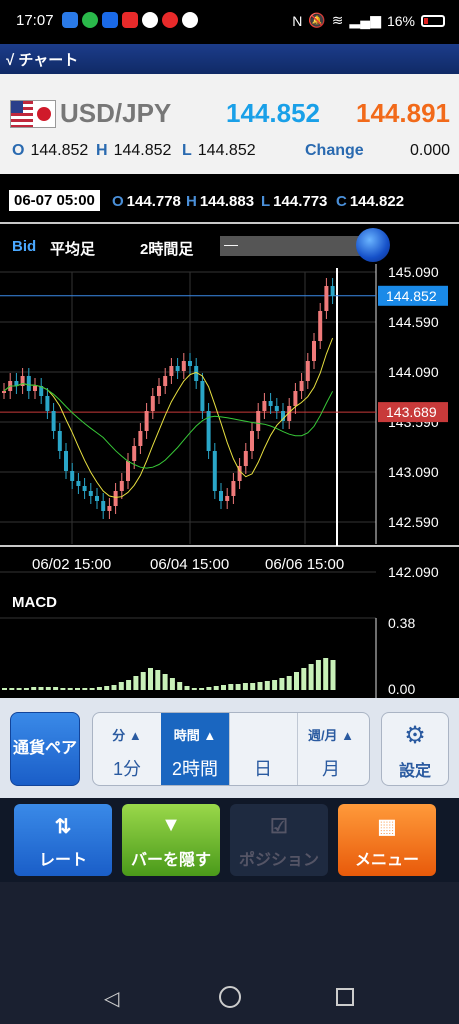 The height and width of the screenshot is (1024, 459). I want to click on macd-tick-label: 0.00, so click(401, 689).